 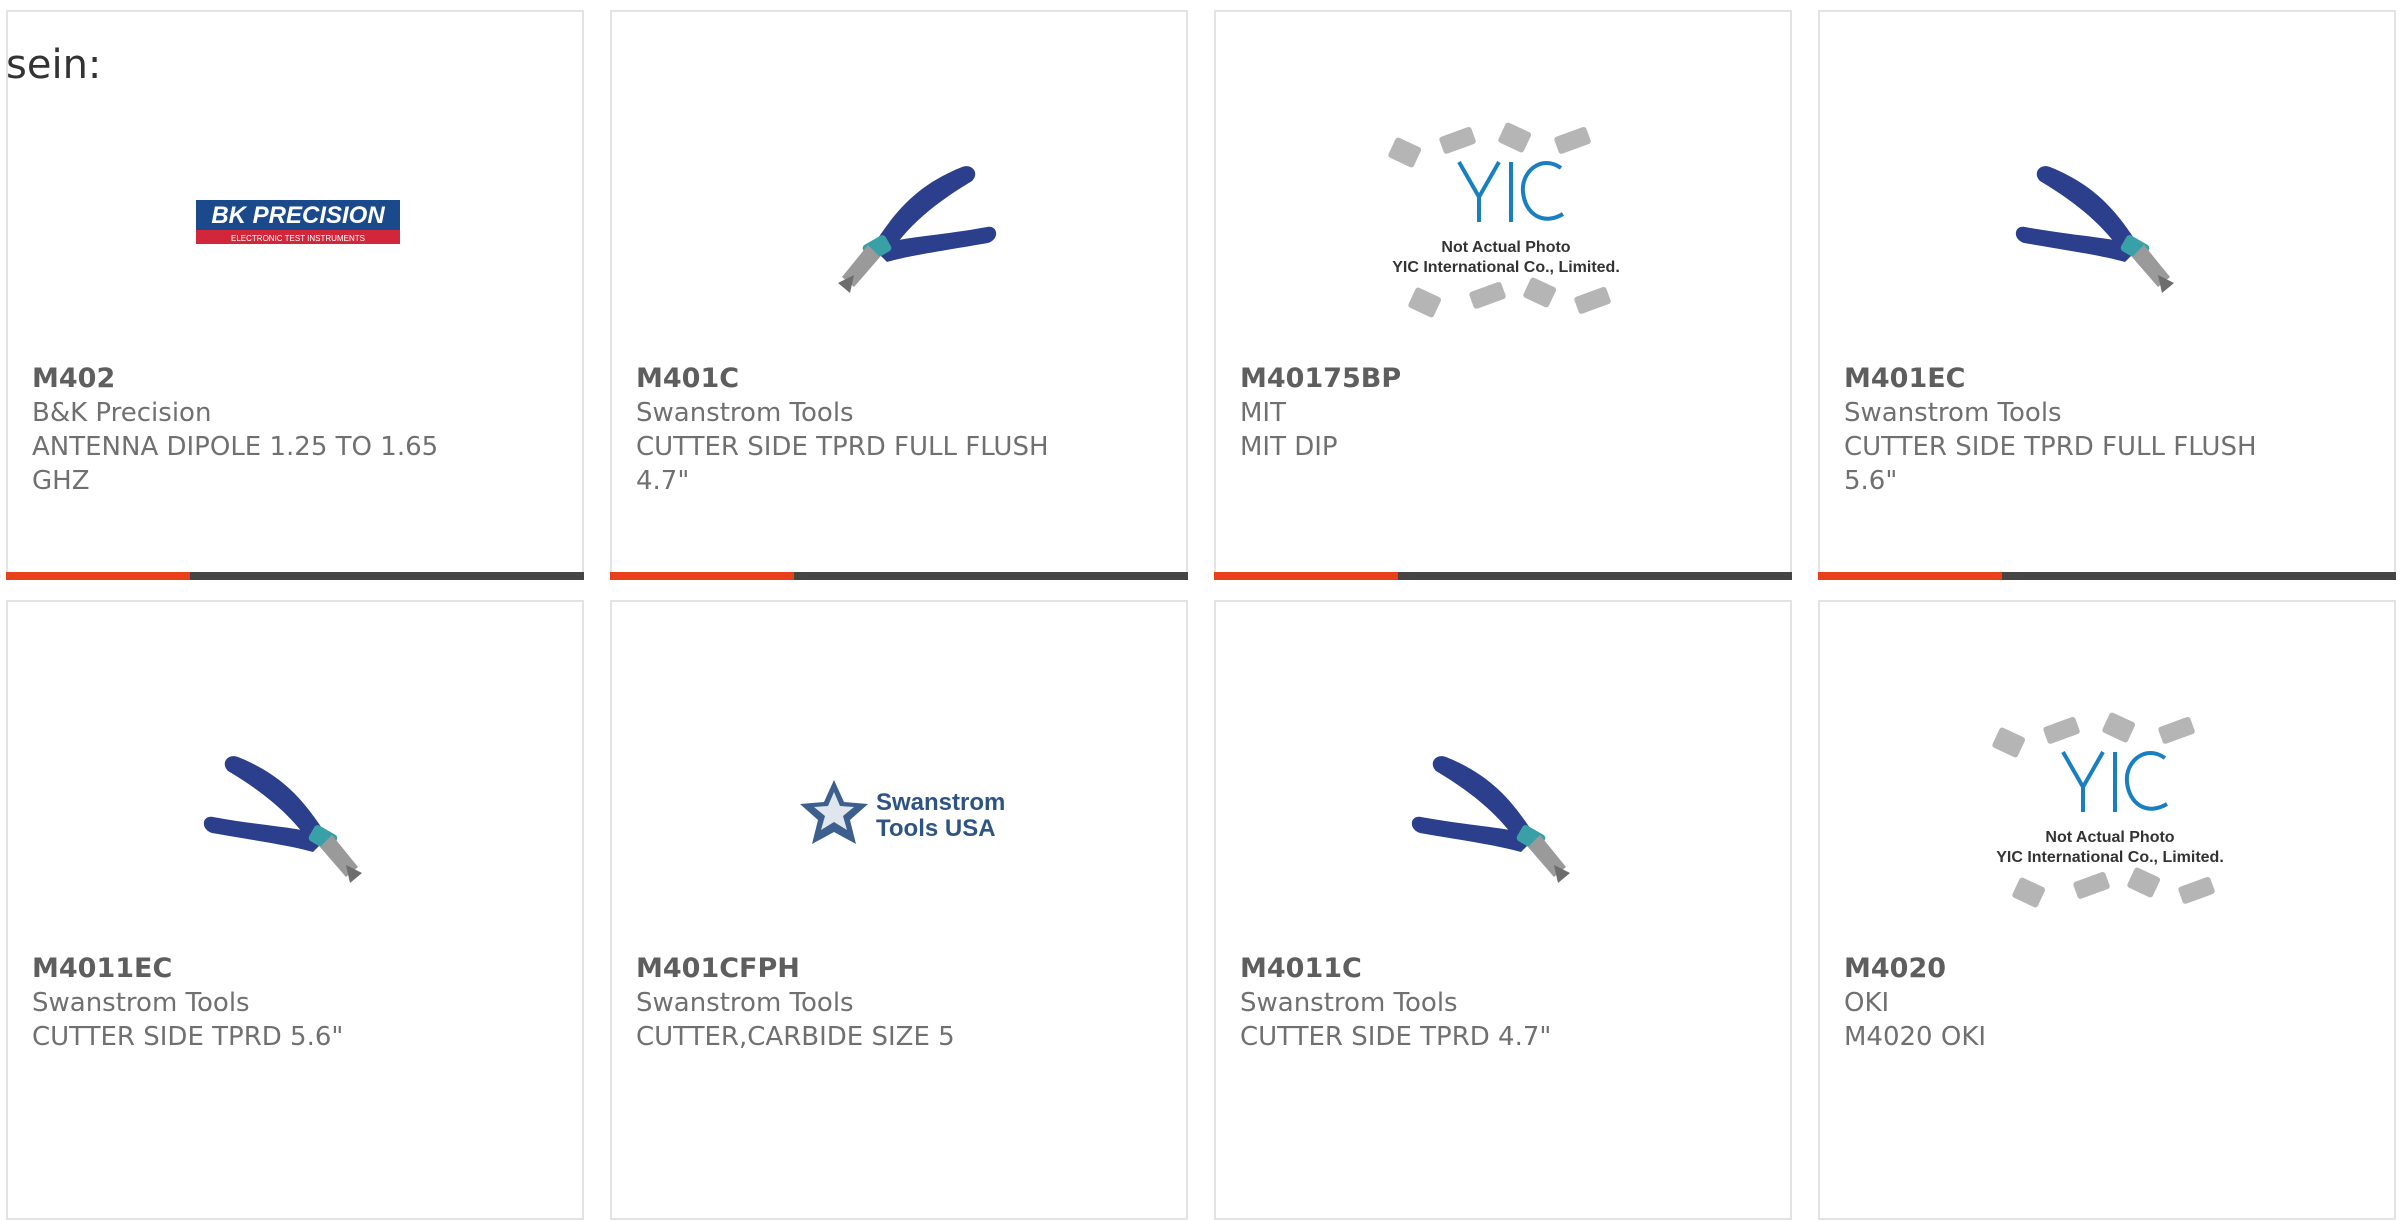 I want to click on part-number: M40175BP, so click(x=1460, y=379).